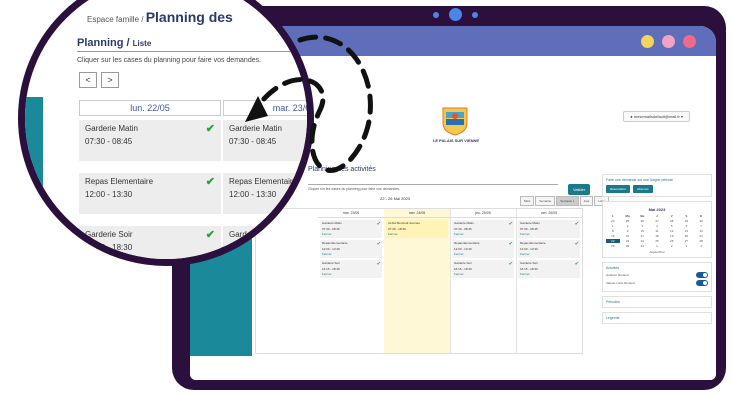 The height and width of the screenshot is (396, 732). Describe the element at coordinates (309, 103) in the screenshot. I see `dashed-arrow-icon` at that location.